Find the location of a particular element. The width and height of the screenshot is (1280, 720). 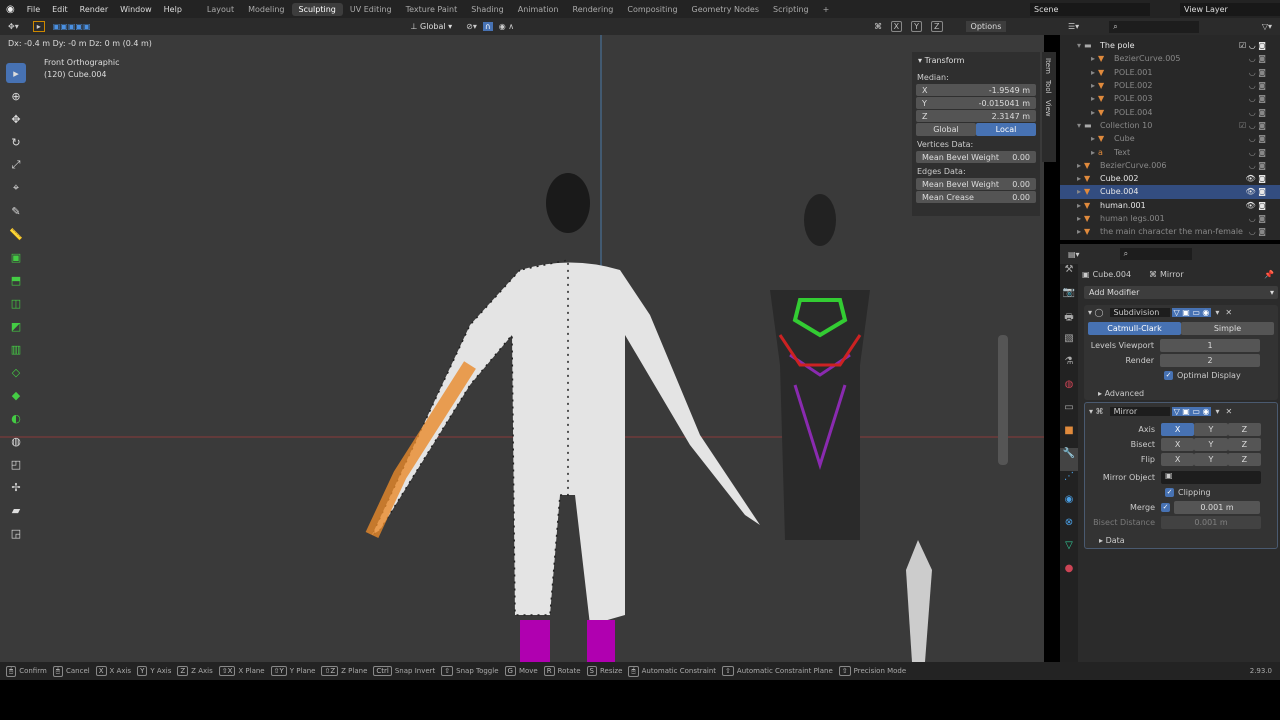

material-tab-icon: ● is located at coordinates (1069, 574).